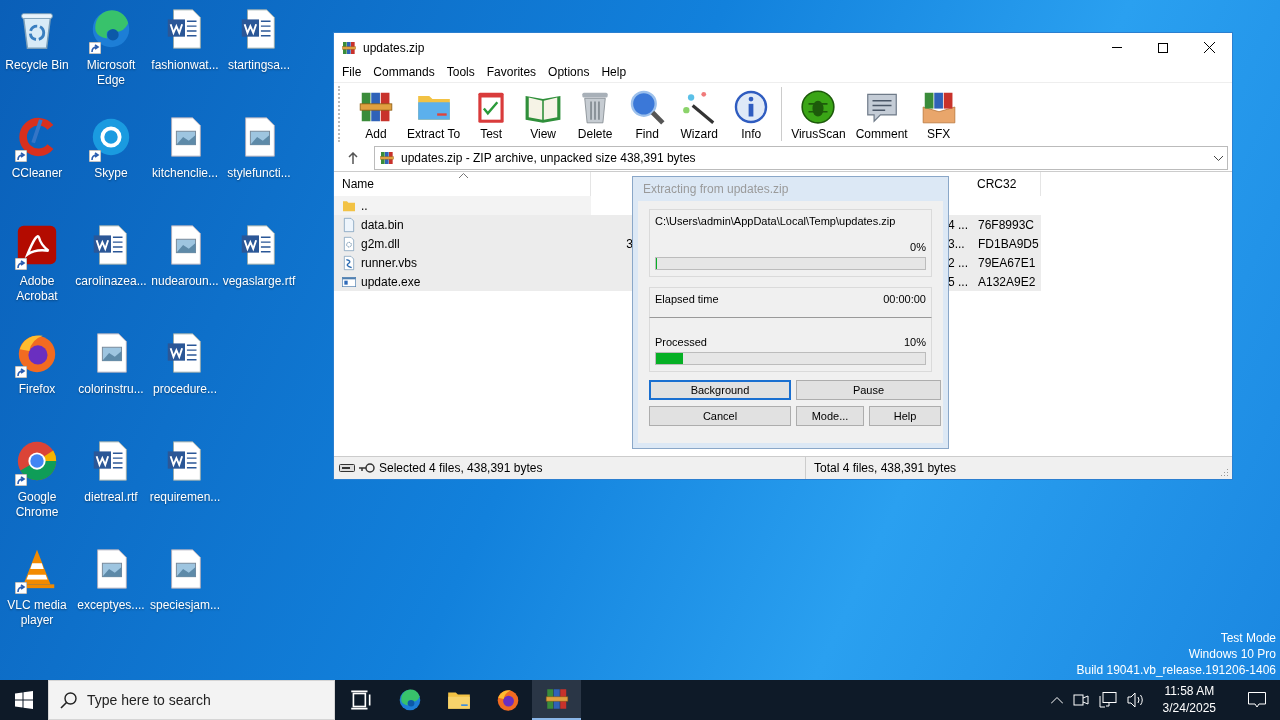 This screenshot has height=720, width=1280. What do you see at coordinates (629, 243) in the screenshot?
I see `table-cell: 3` at bounding box center [629, 243].